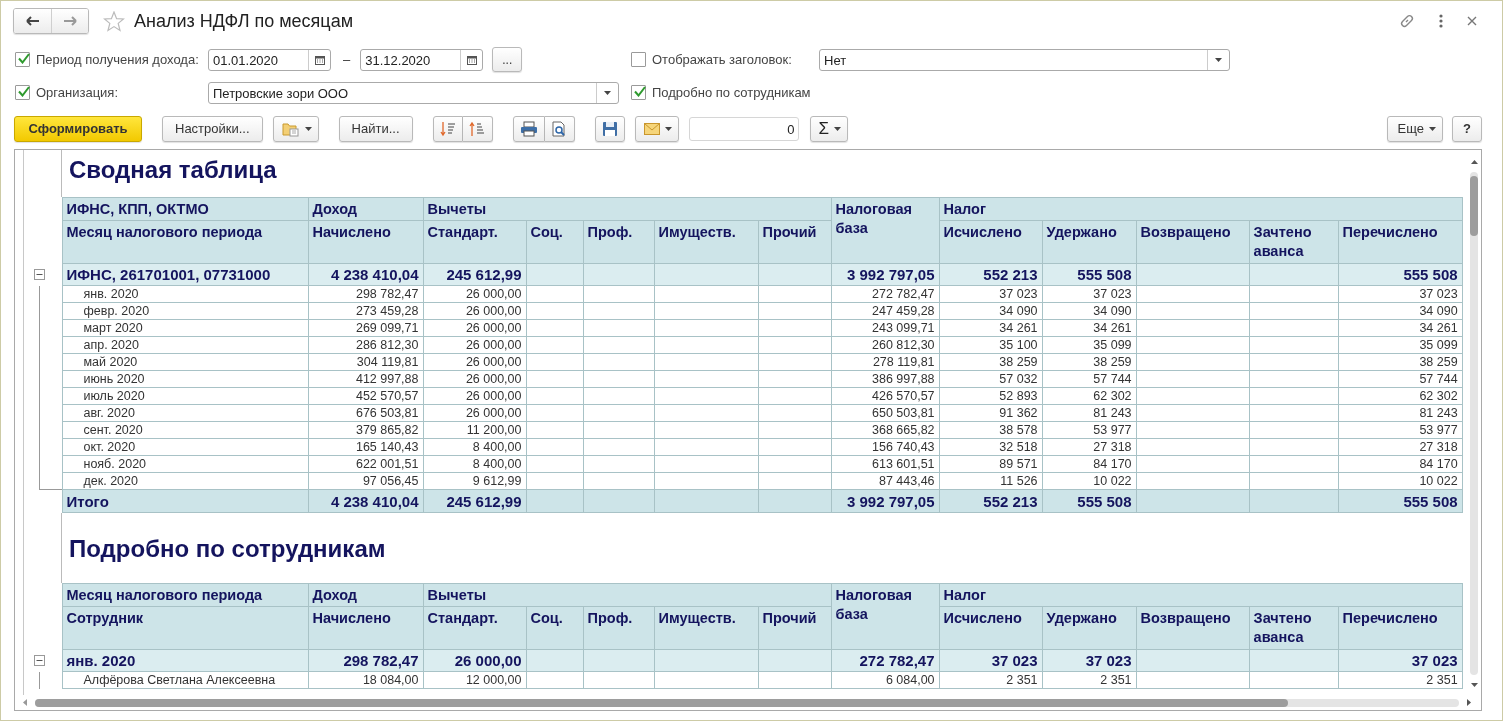  What do you see at coordinates (885, 345) in the screenshot?
I see `table-cell: 260 812,30` at bounding box center [885, 345].